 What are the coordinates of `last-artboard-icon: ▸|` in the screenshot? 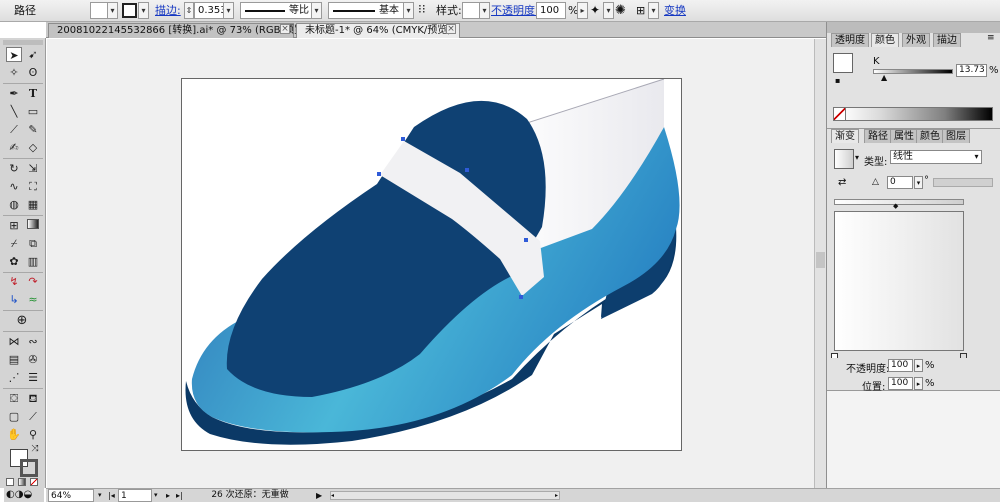 It's located at (179, 495).